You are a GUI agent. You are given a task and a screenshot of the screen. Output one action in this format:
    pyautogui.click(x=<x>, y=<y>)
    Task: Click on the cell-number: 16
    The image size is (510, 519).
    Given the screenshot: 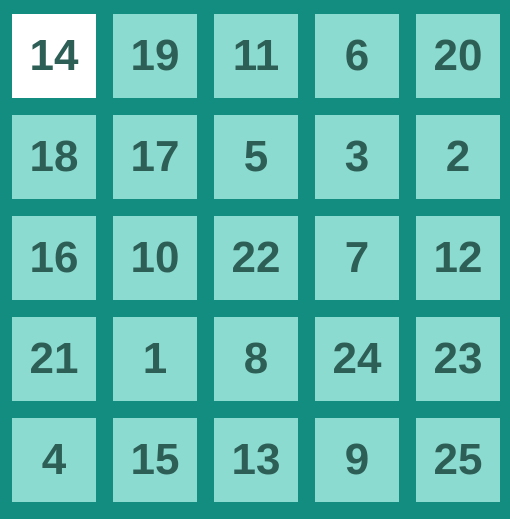 What is the action you would take?
    pyautogui.click(x=54, y=257)
    